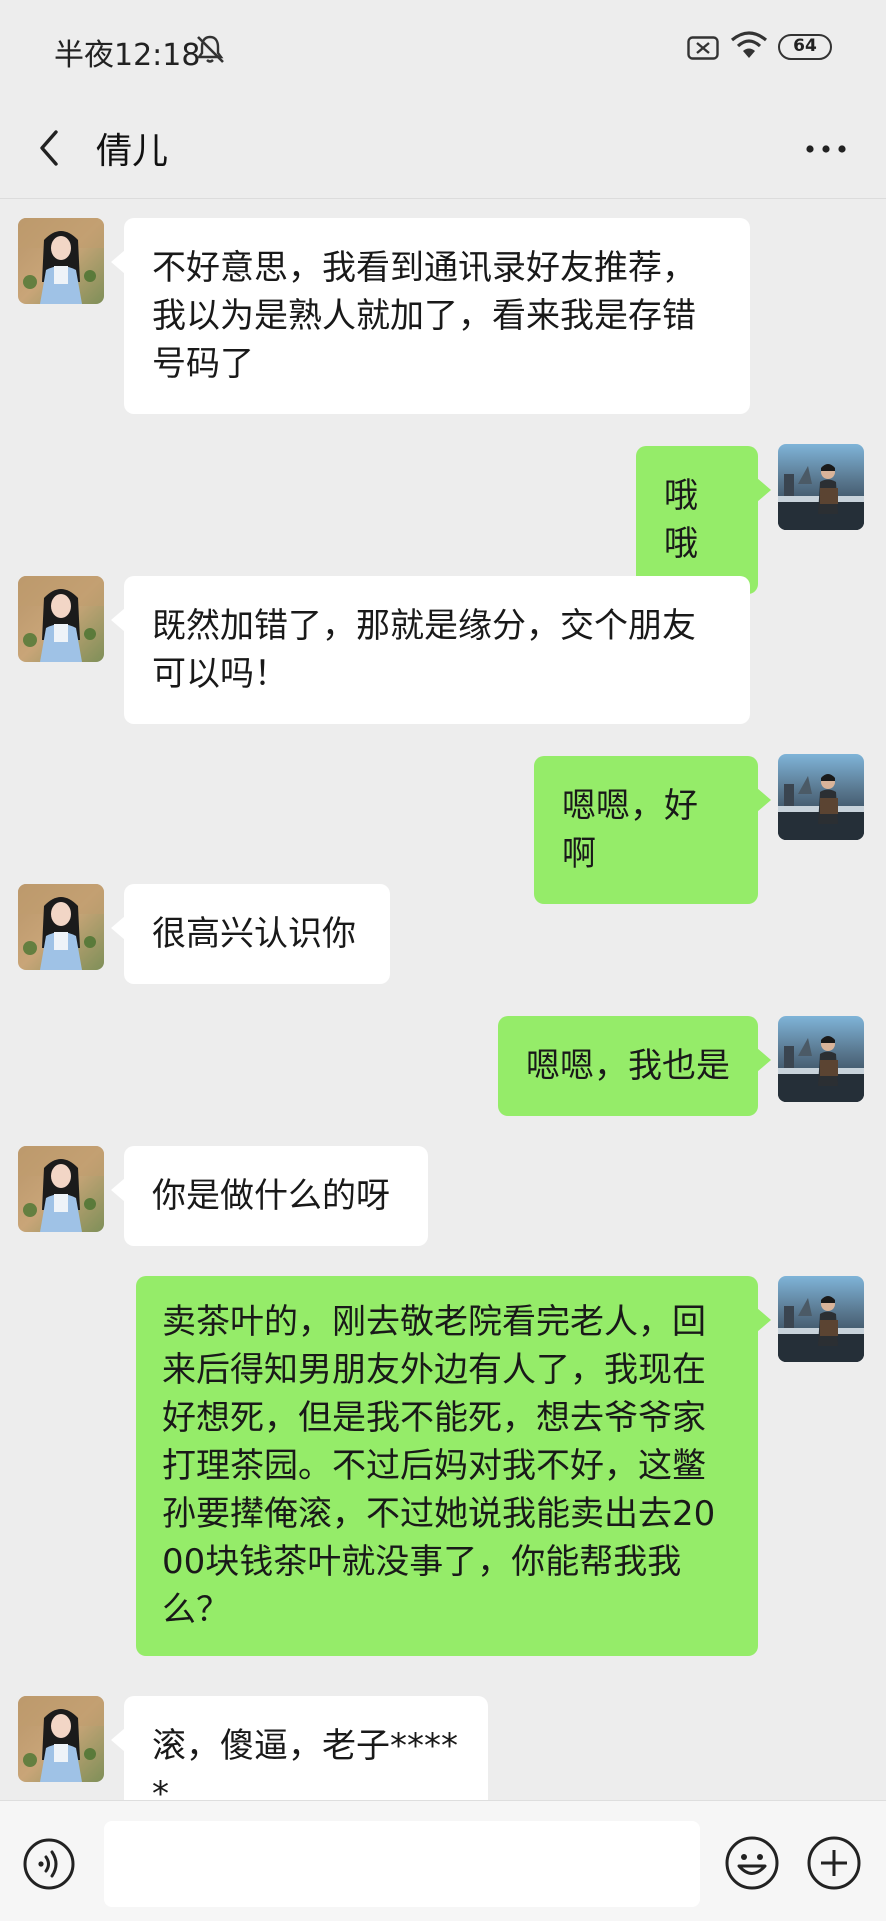 The image size is (886, 1921). Describe the element at coordinates (430, 316) in the screenshot. I see `message-bubble-received: 不好意思，我看到通讯录好友推荐，我以为是熟人就加了，看来我是存错号码了` at that location.